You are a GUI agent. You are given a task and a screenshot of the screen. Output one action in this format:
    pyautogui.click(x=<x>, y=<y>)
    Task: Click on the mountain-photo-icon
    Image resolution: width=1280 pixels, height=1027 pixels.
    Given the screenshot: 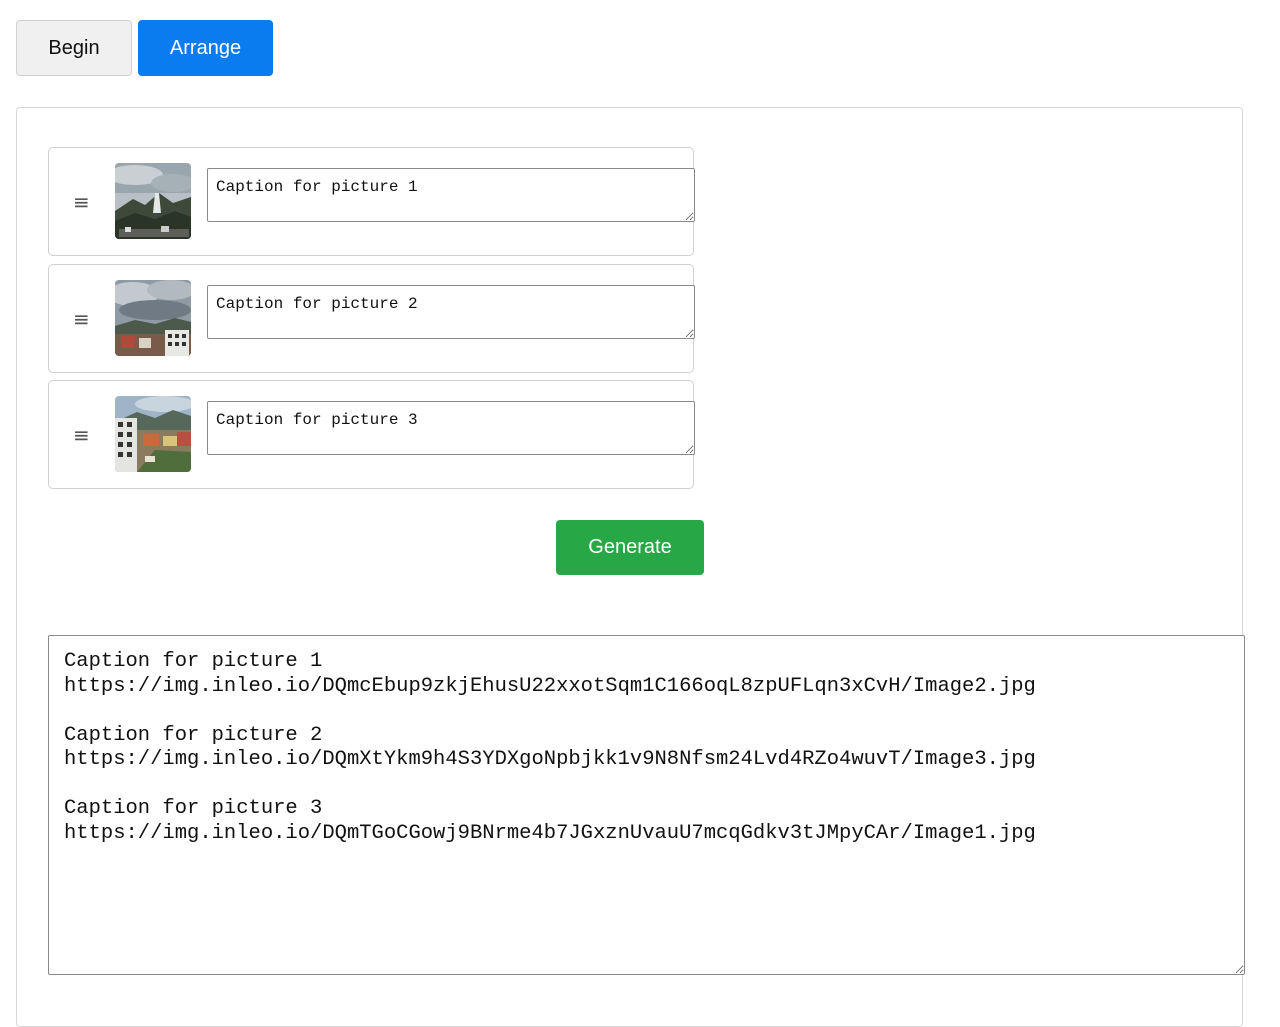 What is the action you would take?
    pyautogui.click(x=153, y=201)
    